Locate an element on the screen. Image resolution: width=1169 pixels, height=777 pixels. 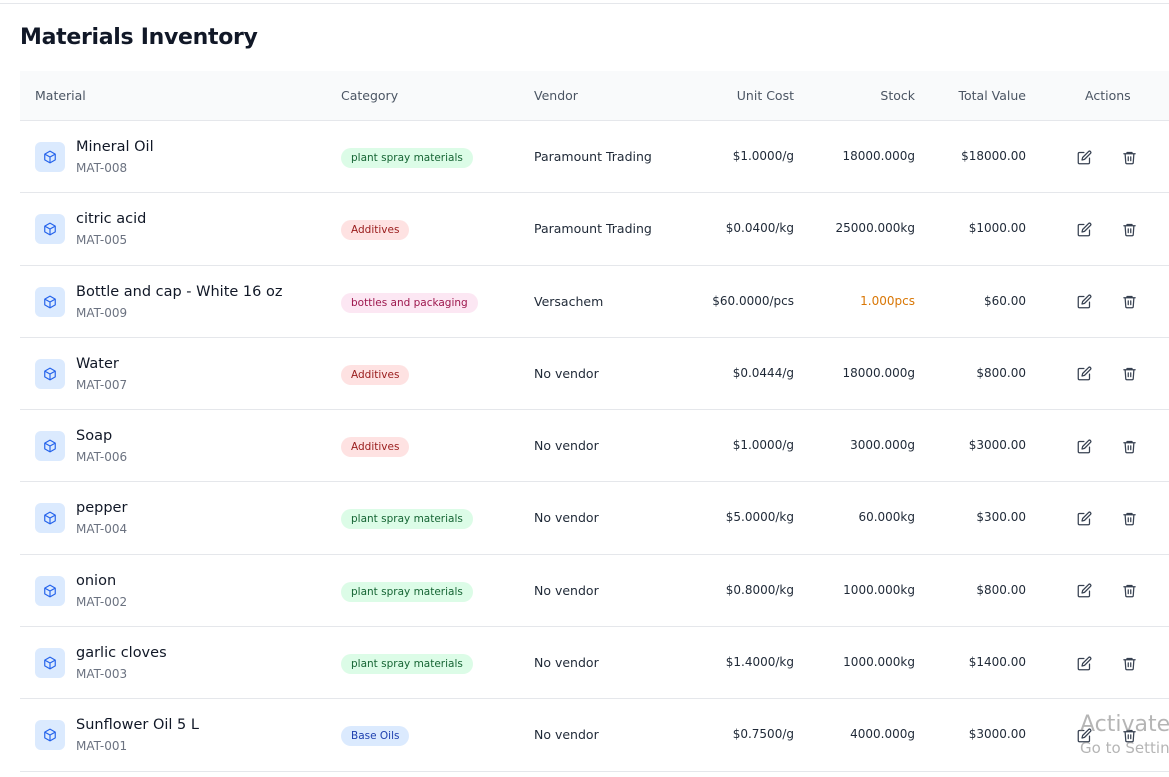
material-code: MAT-004 is located at coordinates (102, 529).